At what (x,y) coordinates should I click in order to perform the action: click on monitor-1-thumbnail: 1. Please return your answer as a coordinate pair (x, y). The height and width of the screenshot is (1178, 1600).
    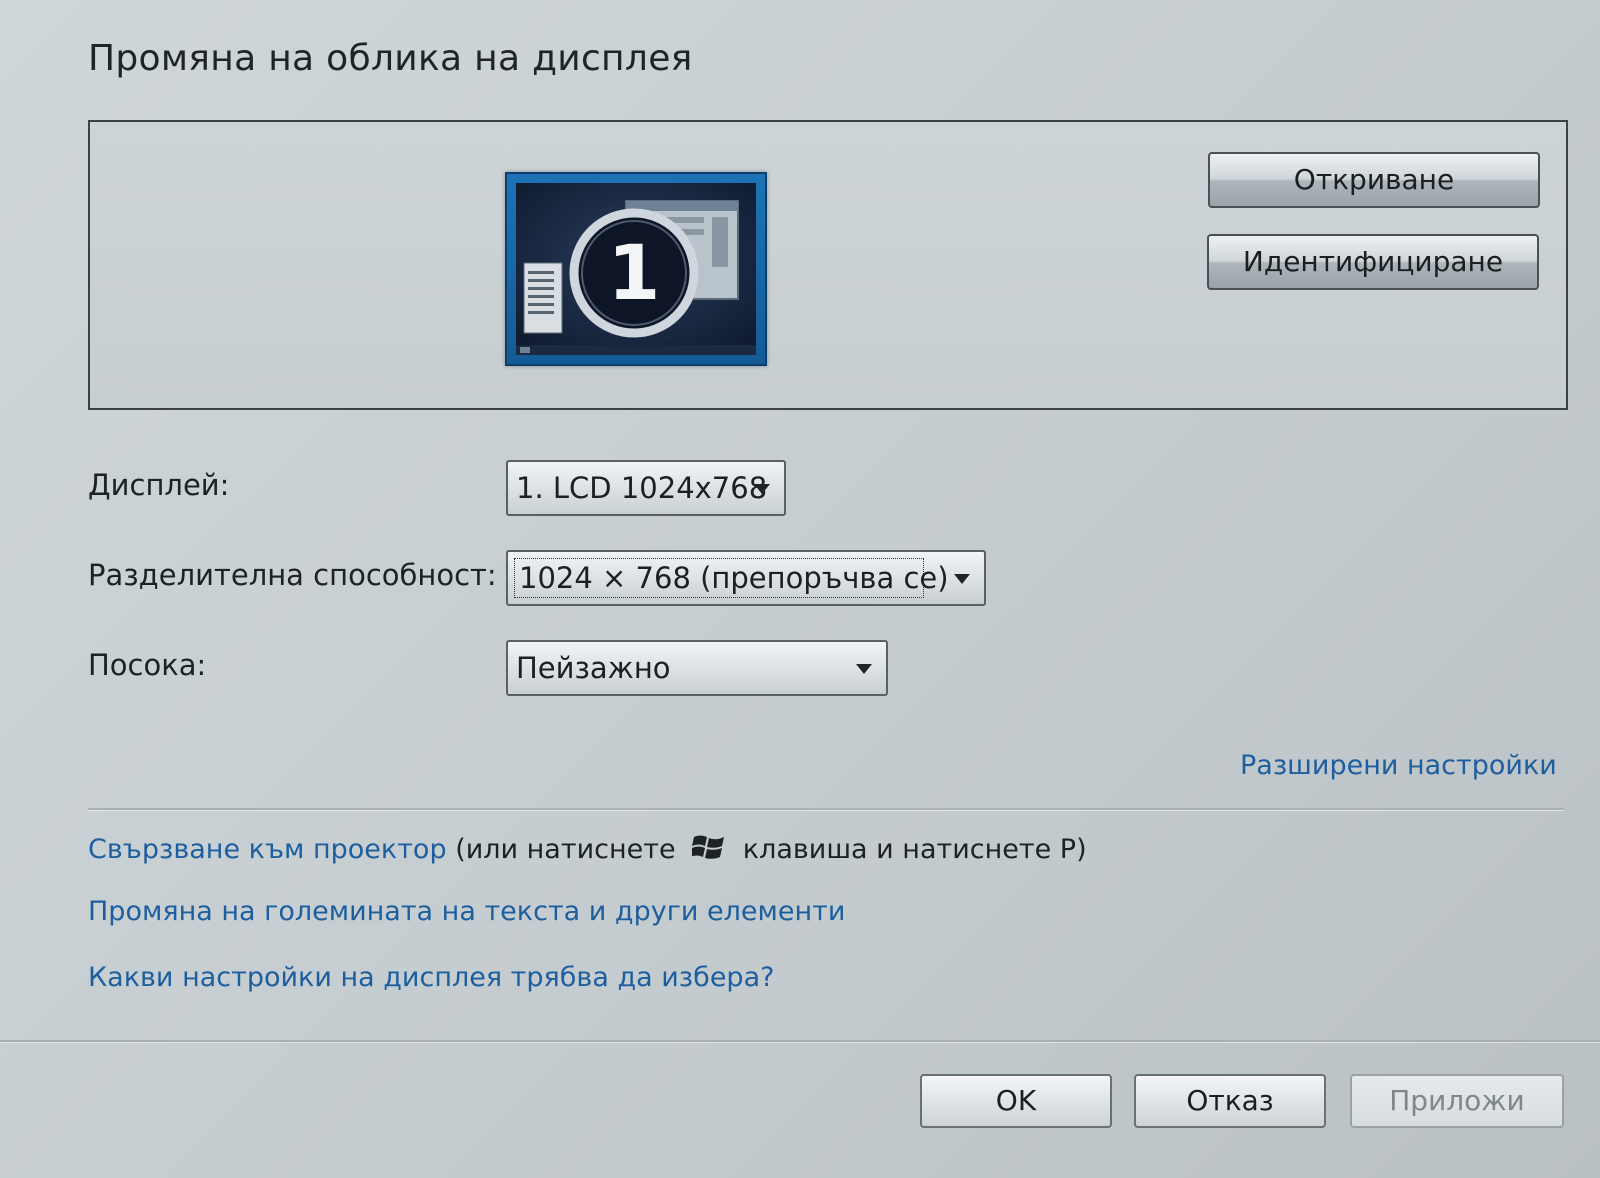
    Looking at the image, I should click on (636, 269).